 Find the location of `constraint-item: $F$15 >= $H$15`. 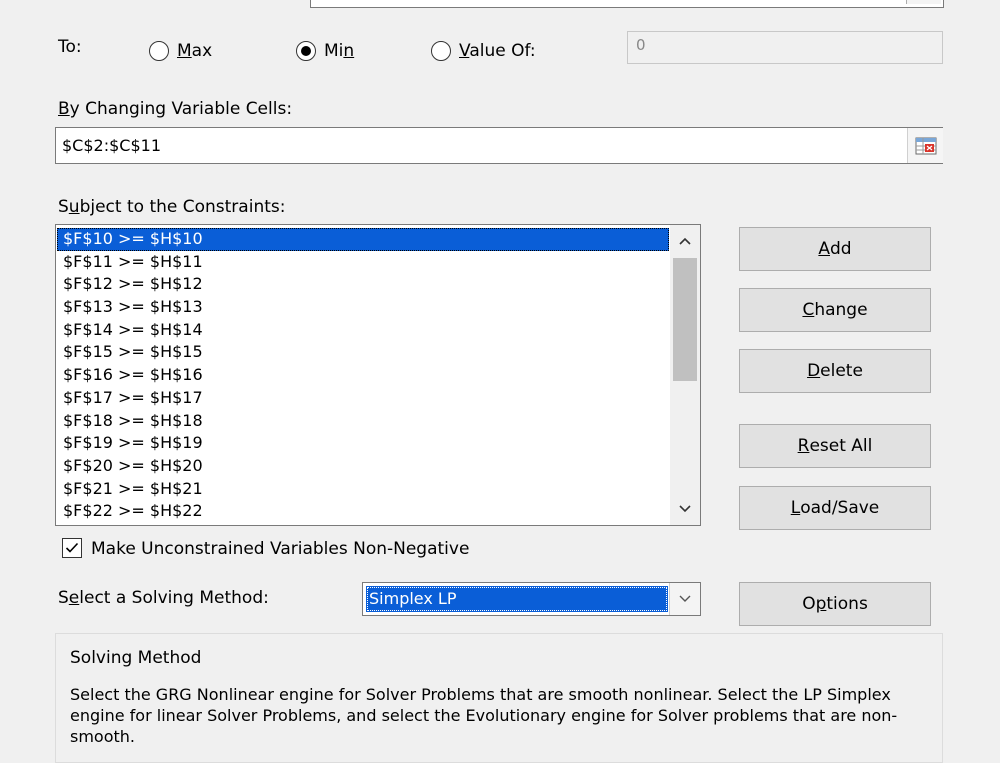

constraint-item: $F$15 >= $H$15 is located at coordinates (363, 352).